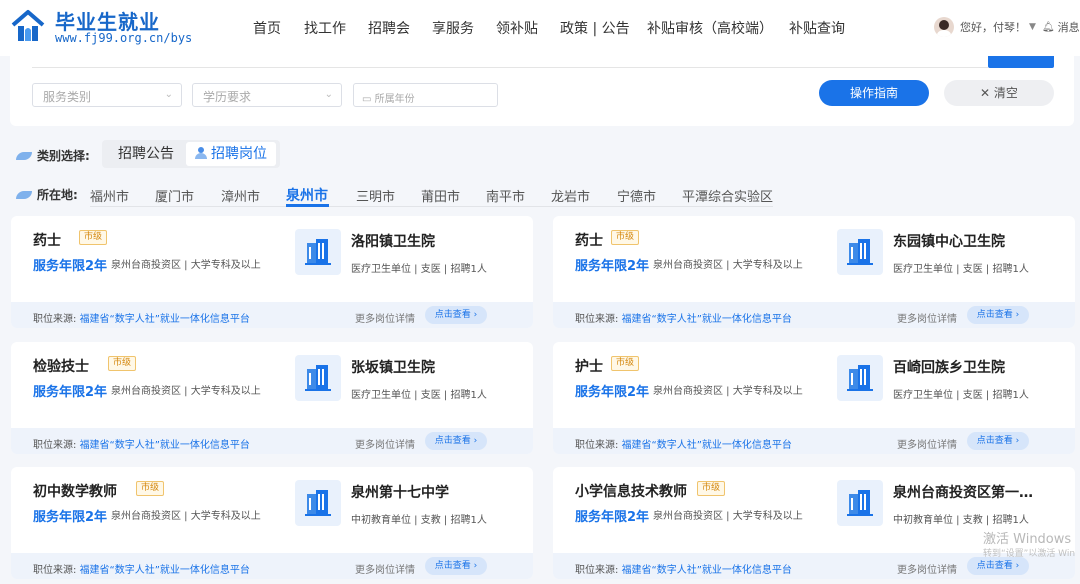  Describe the element at coordinates (710, 28) in the screenshot. I see `nav-subsidy-review: 补贴审核（高校端）` at that location.